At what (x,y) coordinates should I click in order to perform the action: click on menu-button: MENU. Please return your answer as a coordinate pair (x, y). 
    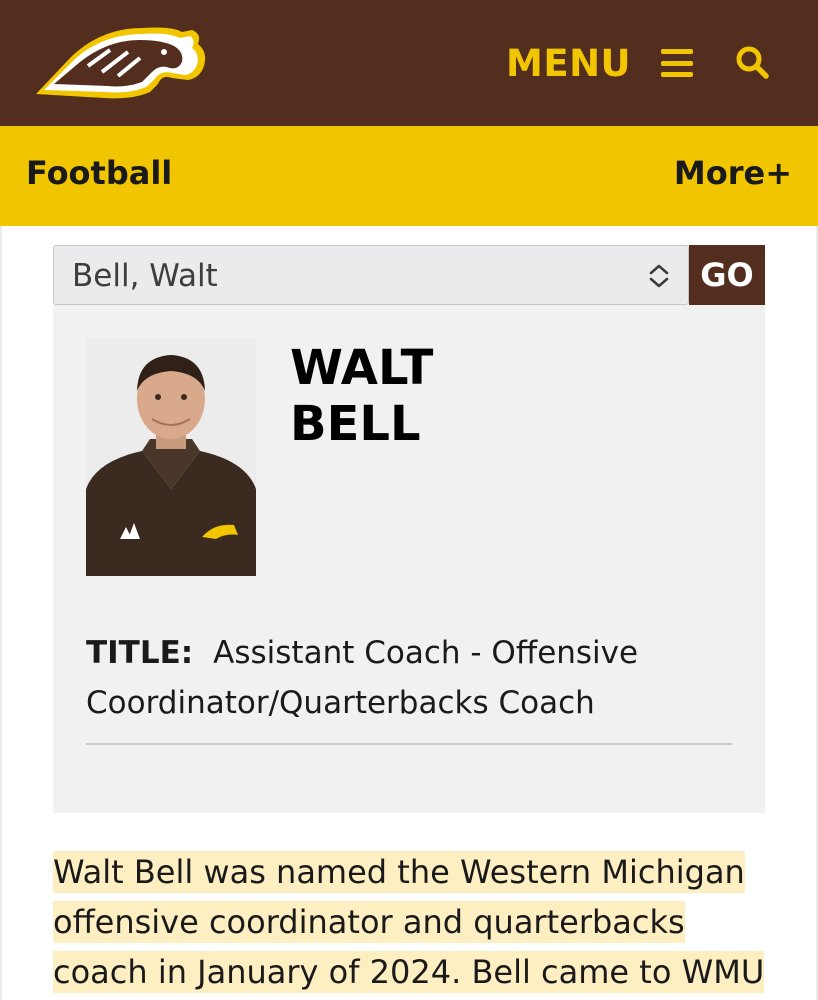
    Looking at the image, I should click on (600, 63).